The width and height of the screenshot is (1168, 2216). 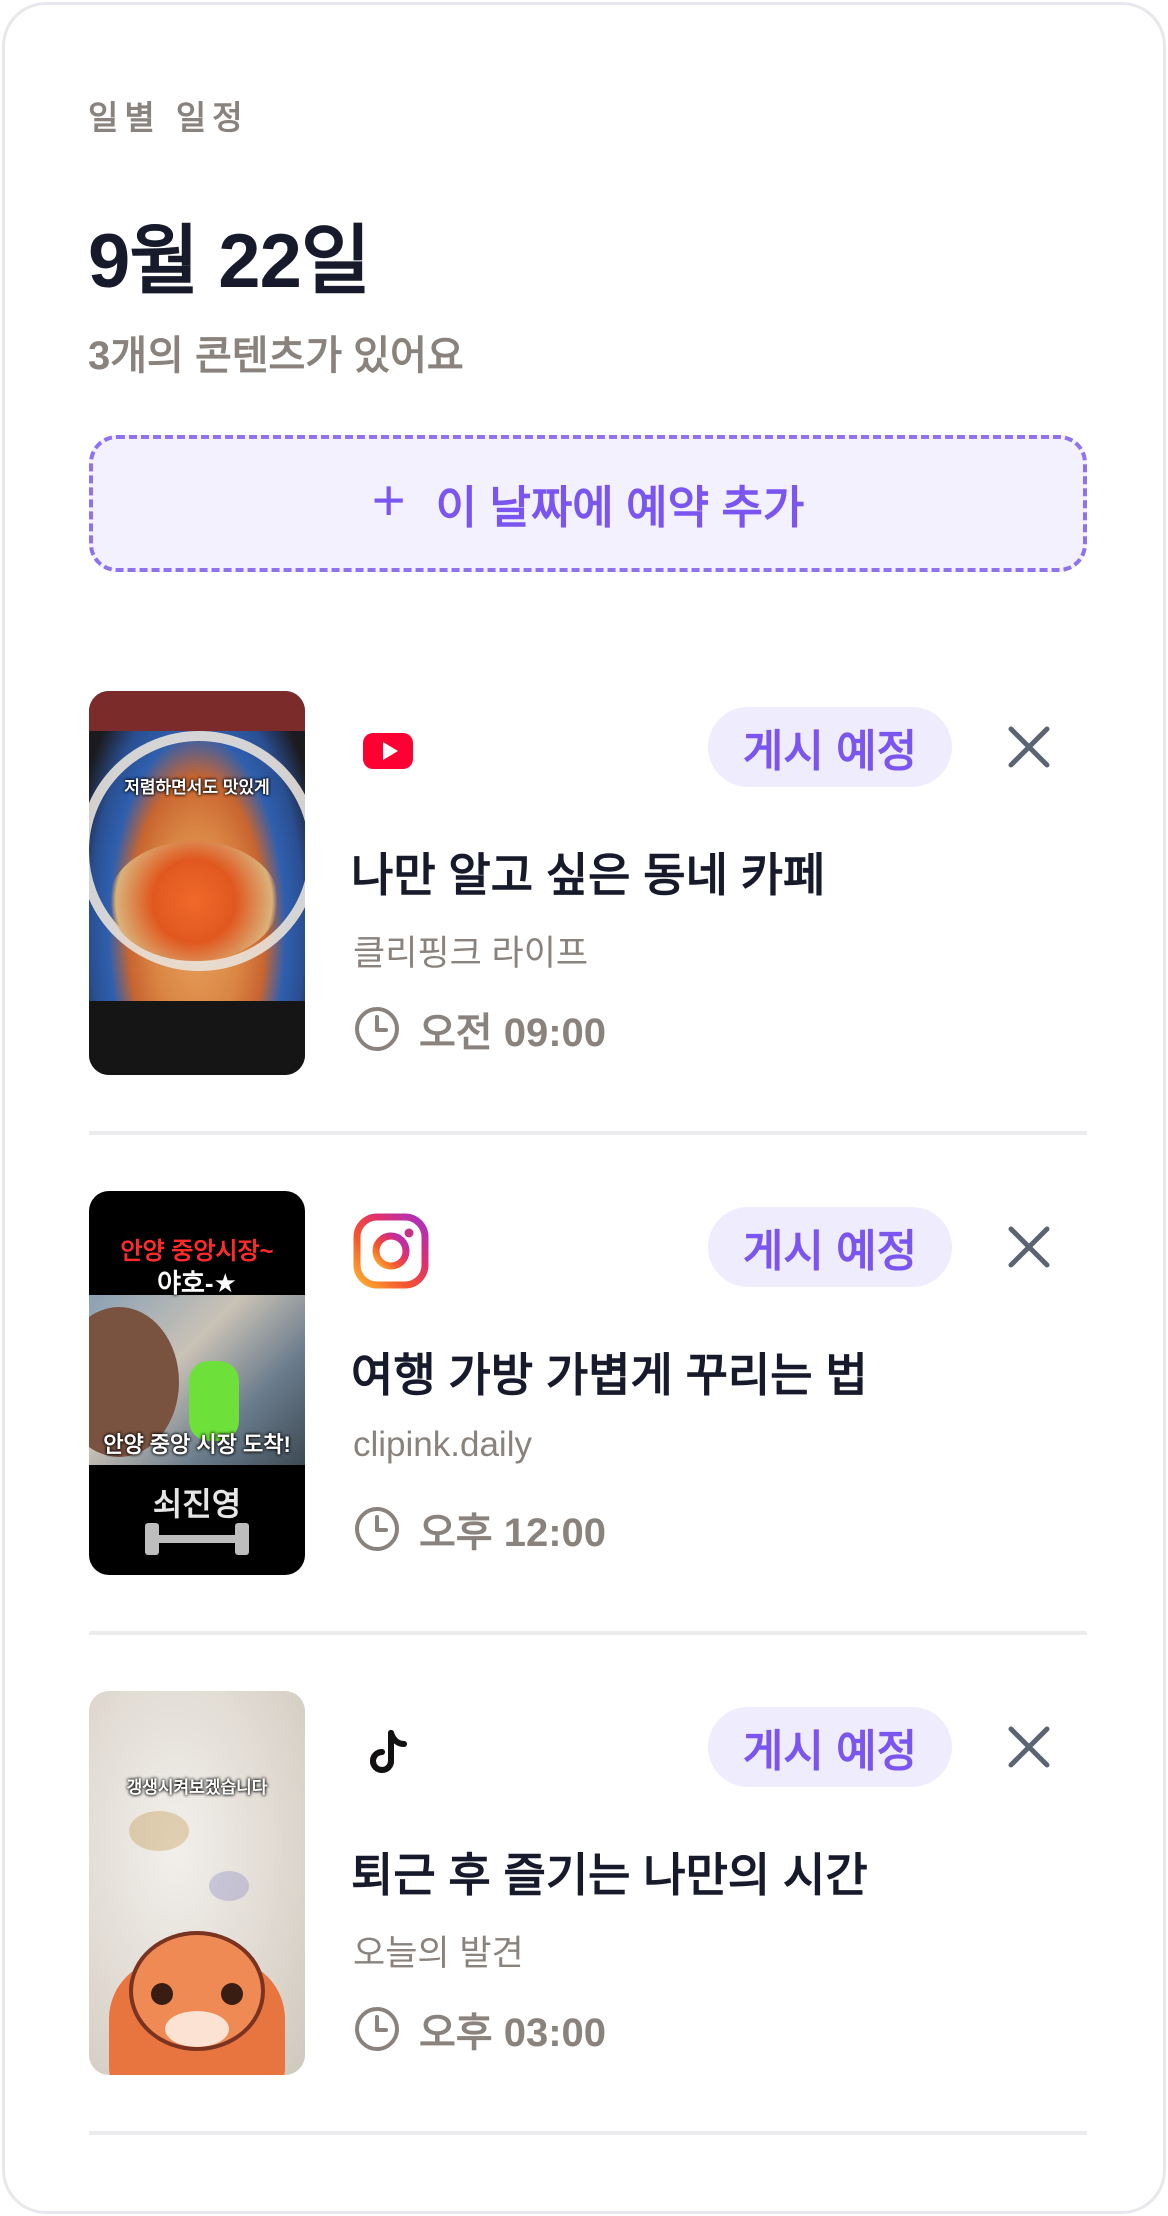 What do you see at coordinates (388, 500) in the screenshot?
I see `plus-icon: +` at bounding box center [388, 500].